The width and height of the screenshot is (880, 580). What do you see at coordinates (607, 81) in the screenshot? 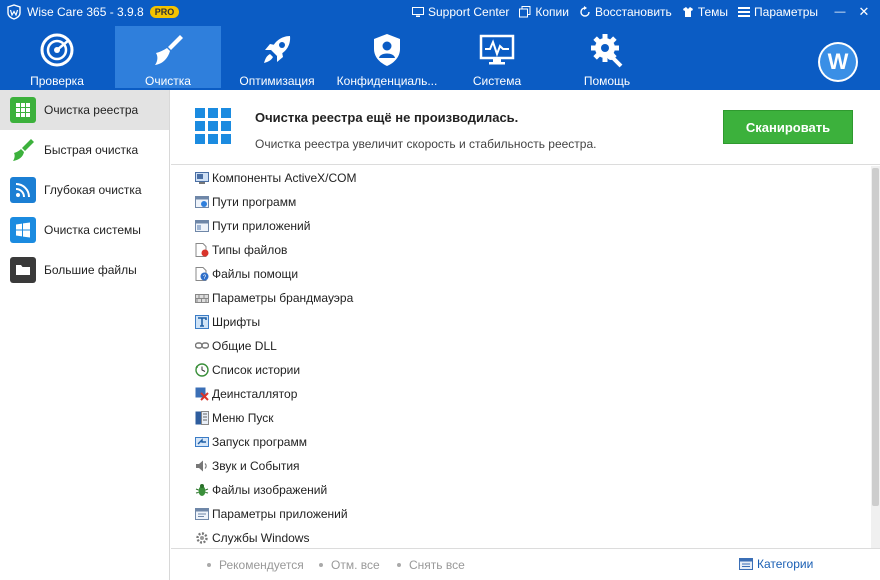
I see `tab-help-label: Помощь` at bounding box center [607, 81].